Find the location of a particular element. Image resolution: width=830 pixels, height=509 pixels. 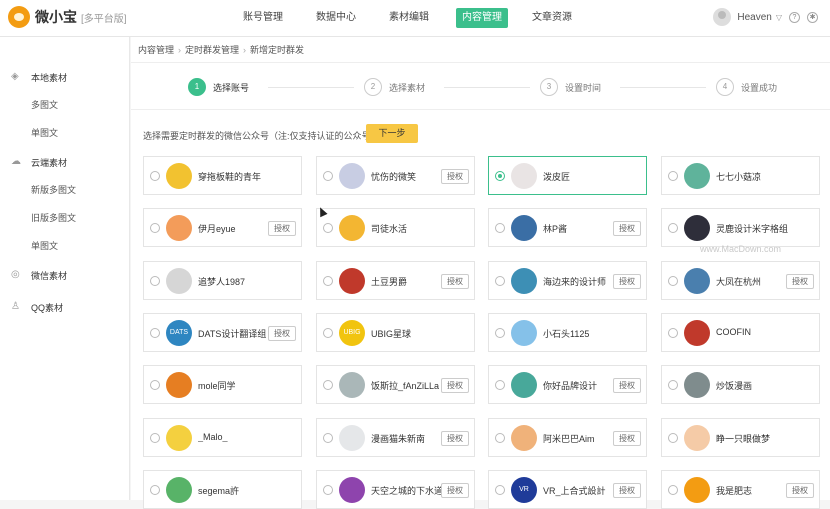

account-card: mole同学 is located at coordinates (222, 384).